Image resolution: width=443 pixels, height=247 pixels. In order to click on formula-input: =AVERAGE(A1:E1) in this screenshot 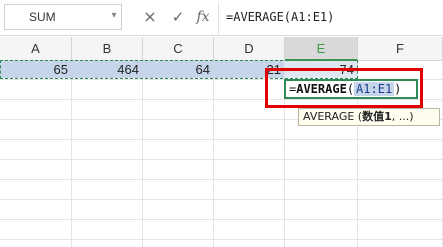, I will do `click(331, 17)`.